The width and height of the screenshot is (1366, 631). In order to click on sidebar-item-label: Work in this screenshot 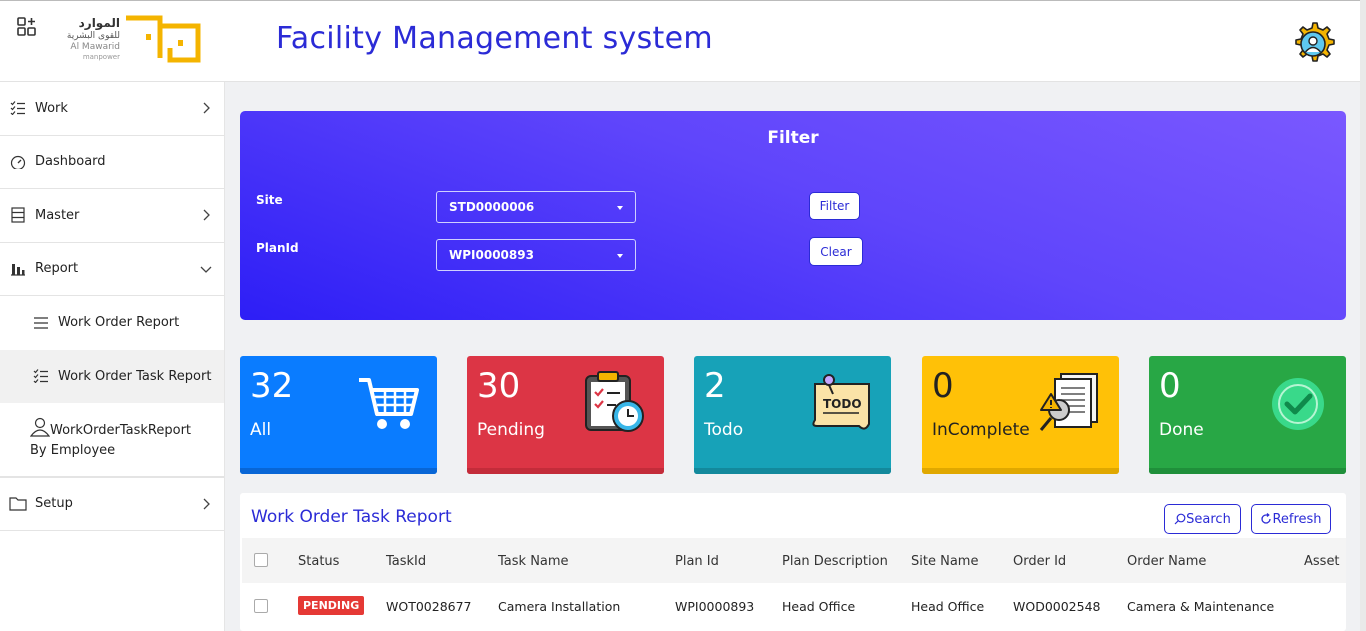, I will do `click(51, 108)`.